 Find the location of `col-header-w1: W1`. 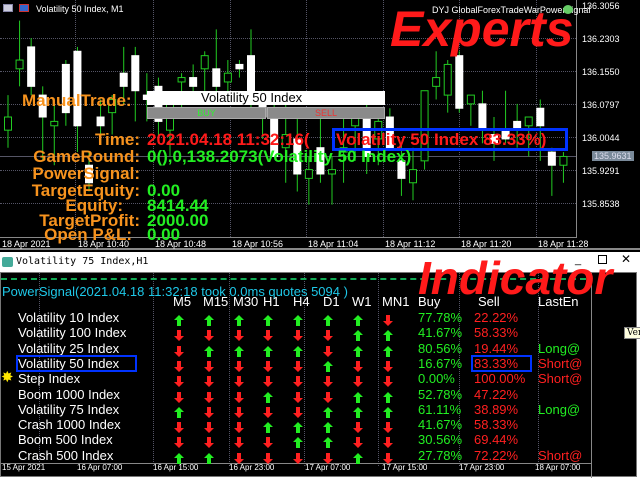

col-header-w1: W1 is located at coordinates (362, 301).